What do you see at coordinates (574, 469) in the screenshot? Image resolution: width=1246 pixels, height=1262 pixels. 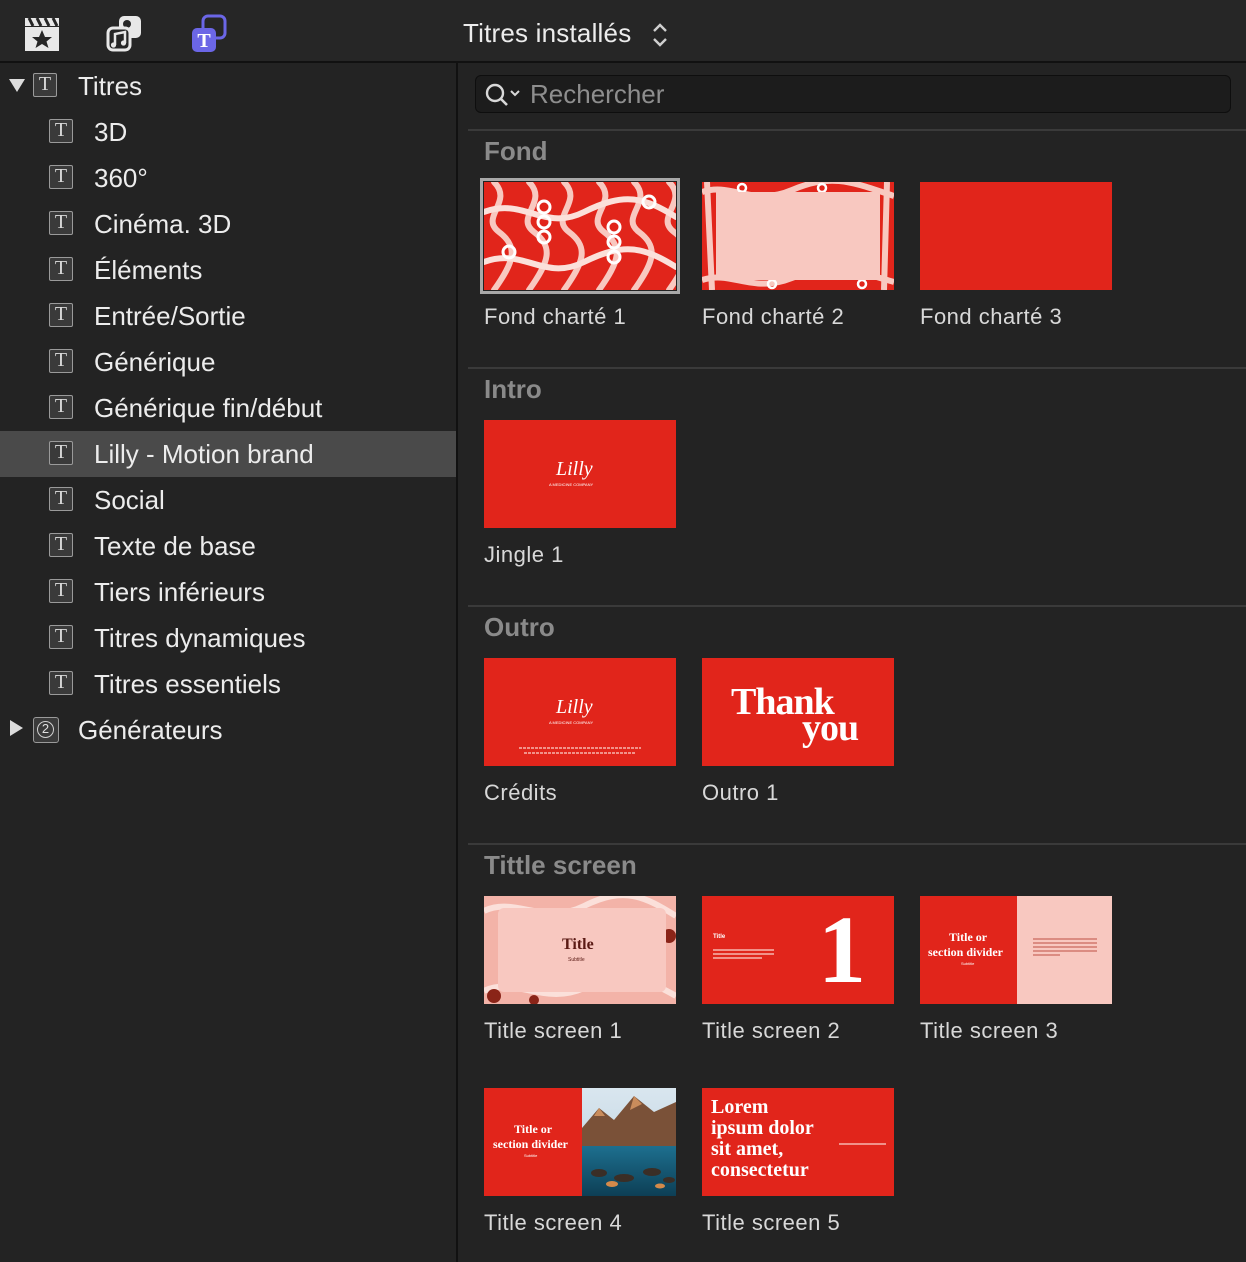 I see `lilly-logo: Lilly` at bounding box center [574, 469].